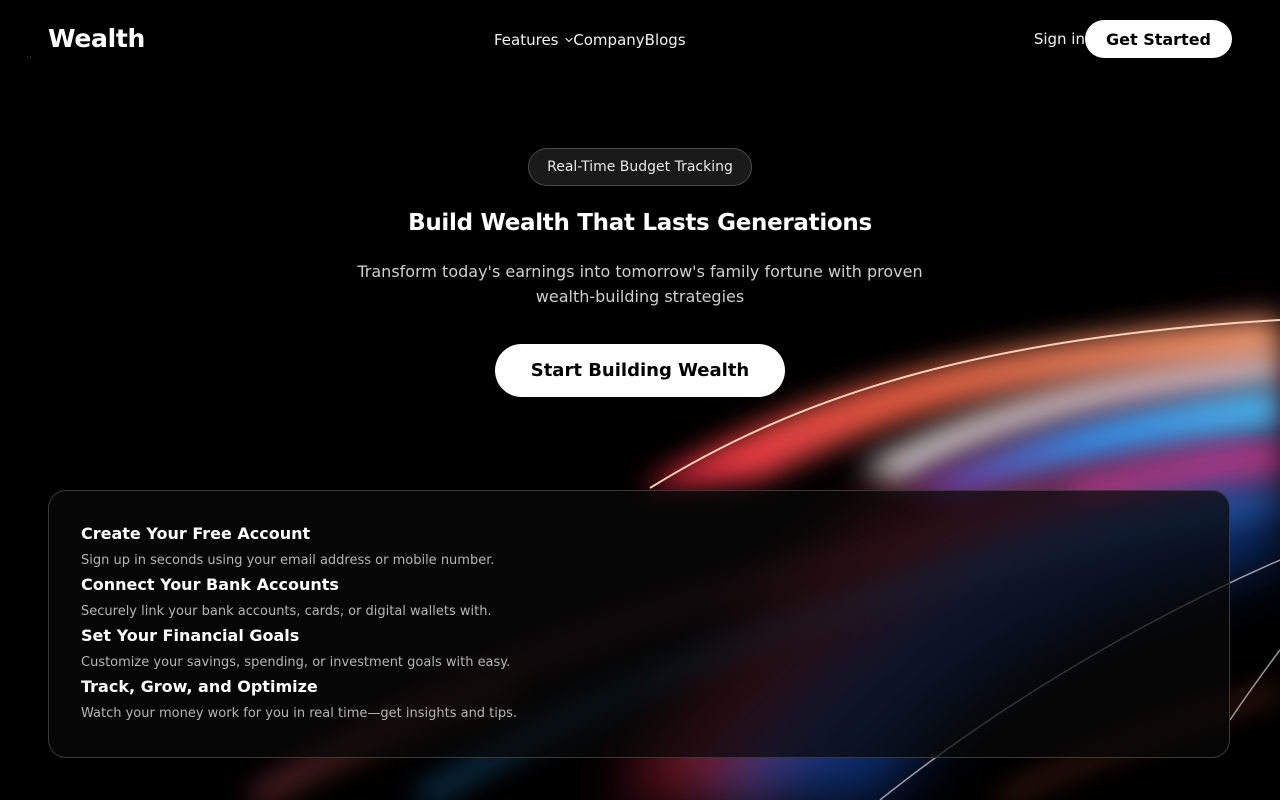  I want to click on primary-nav: Features Company Blogs, so click(590, 40).